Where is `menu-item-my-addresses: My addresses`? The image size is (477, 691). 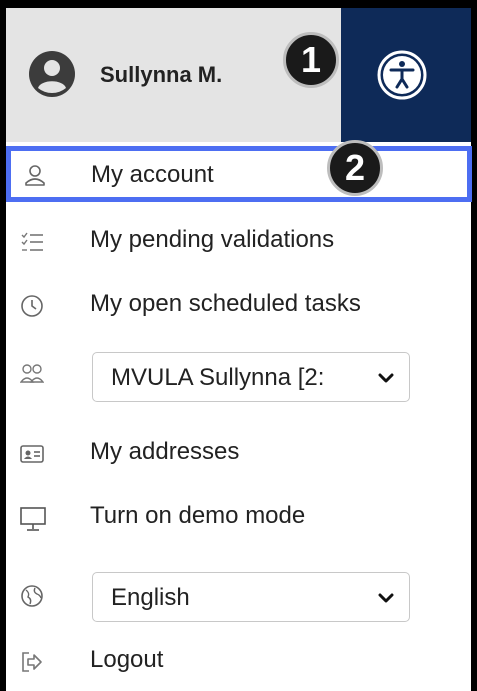 menu-item-my-addresses: My addresses is located at coordinates (238, 454).